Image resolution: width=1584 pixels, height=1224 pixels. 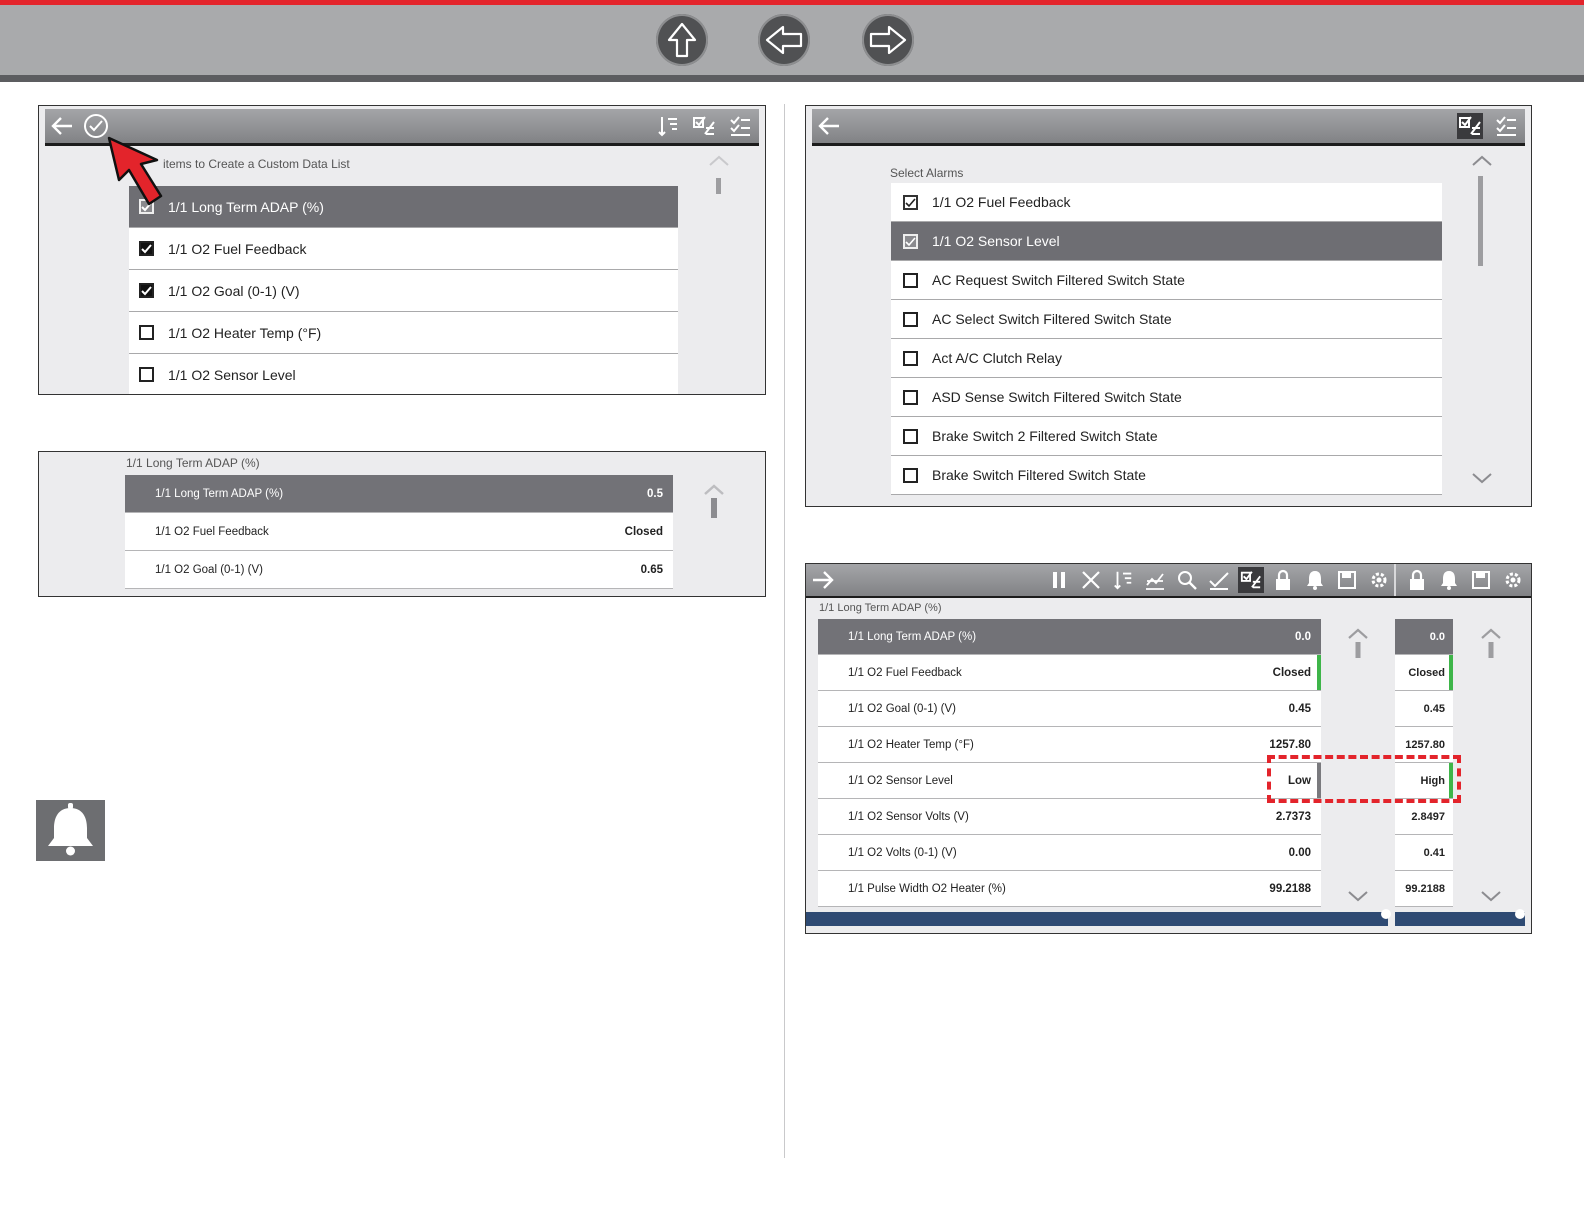 I want to click on list-item: 1/1 Long Term ADAP (%), so click(x=403, y=207).